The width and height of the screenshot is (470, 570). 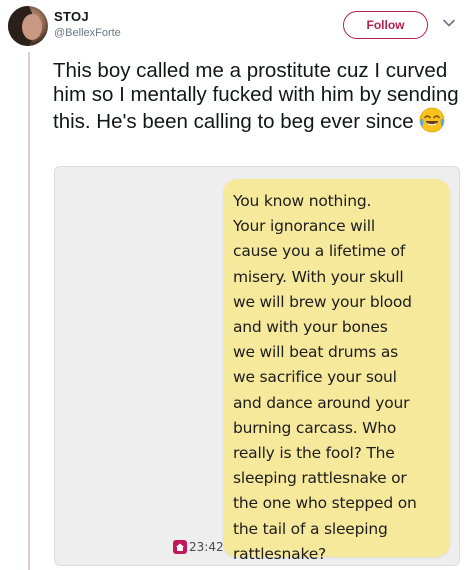 What do you see at coordinates (449, 23) in the screenshot?
I see `chevron-down-icon` at bounding box center [449, 23].